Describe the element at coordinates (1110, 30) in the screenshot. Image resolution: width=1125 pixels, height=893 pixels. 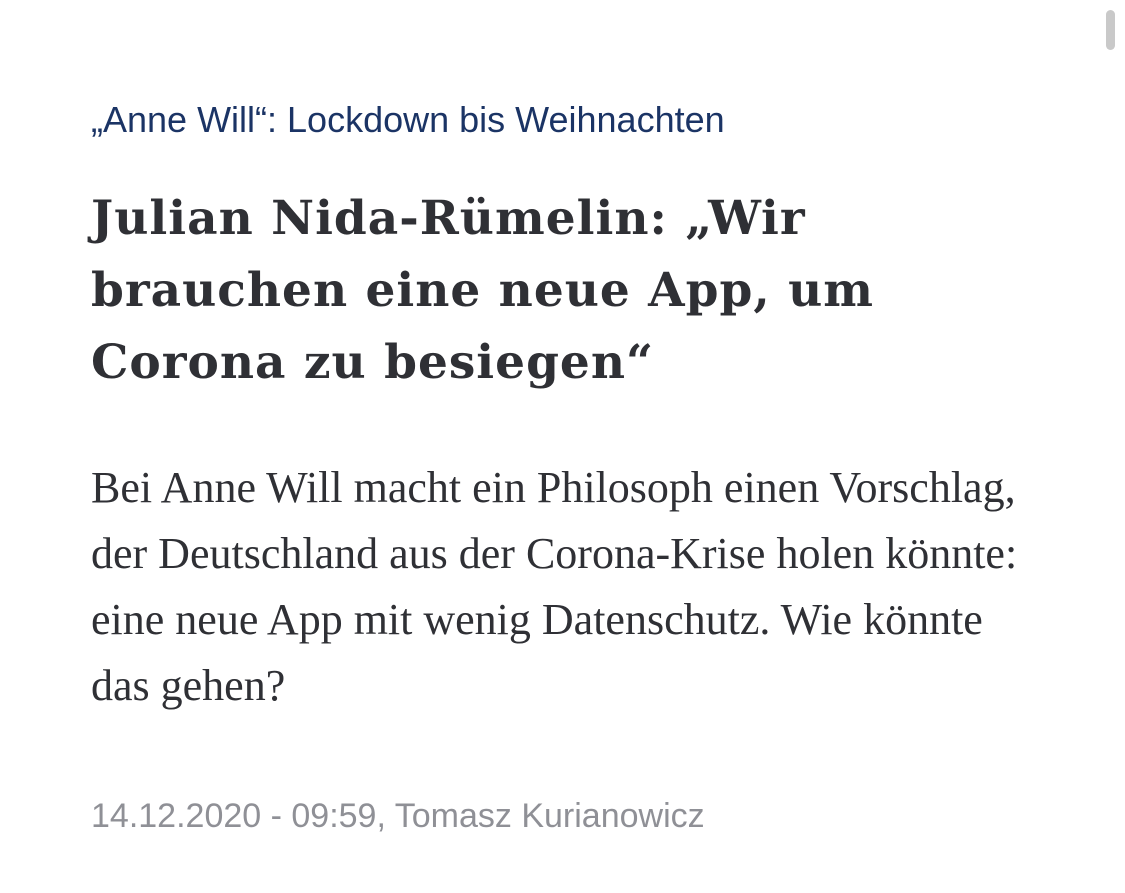
I see `scrollbar` at that location.